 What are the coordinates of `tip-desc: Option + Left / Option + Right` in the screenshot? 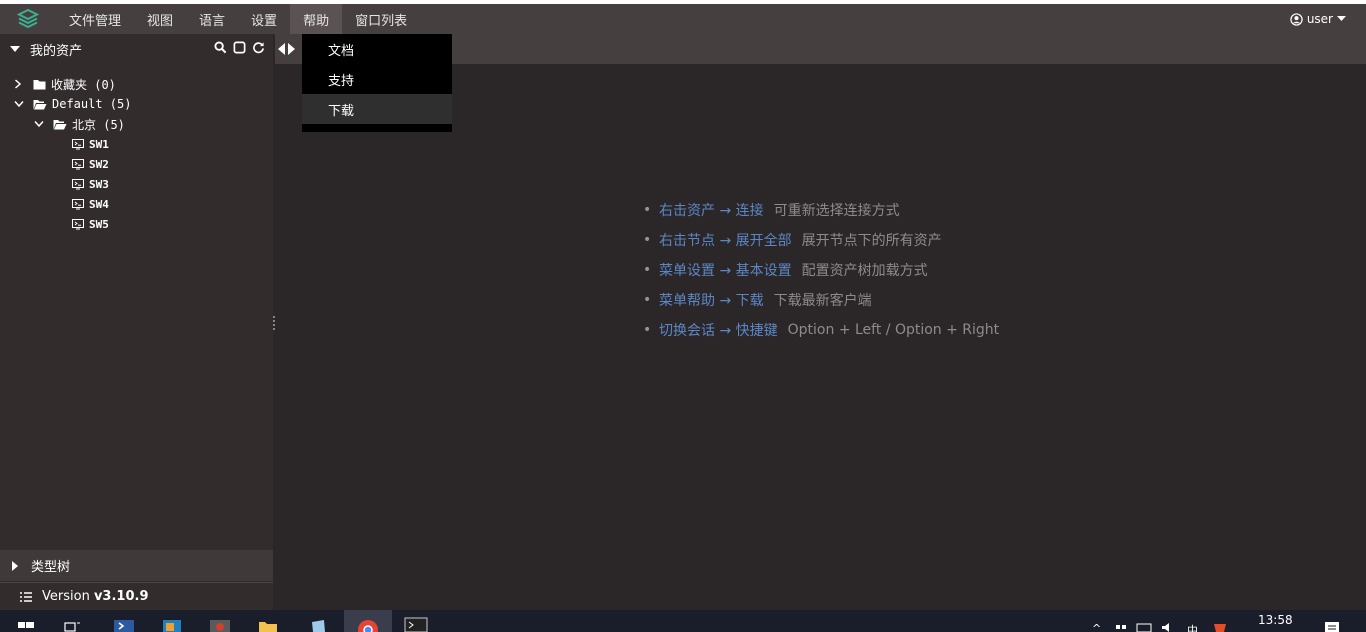 It's located at (893, 330).